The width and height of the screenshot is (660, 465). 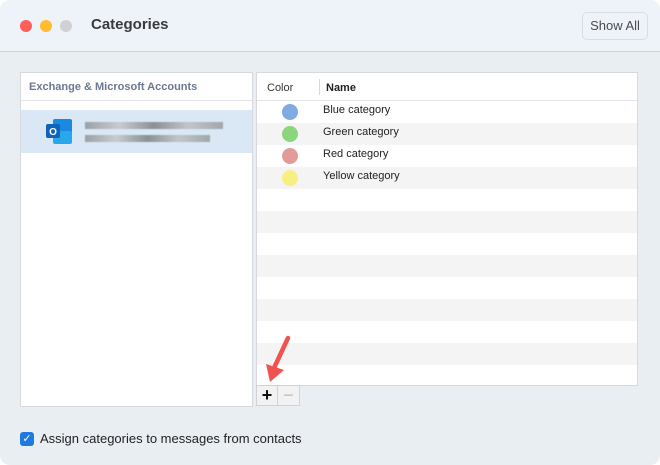 What do you see at coordinates (136, 131) in the screenshot?
I see `account-item: O` at bounding box center [136, 131].